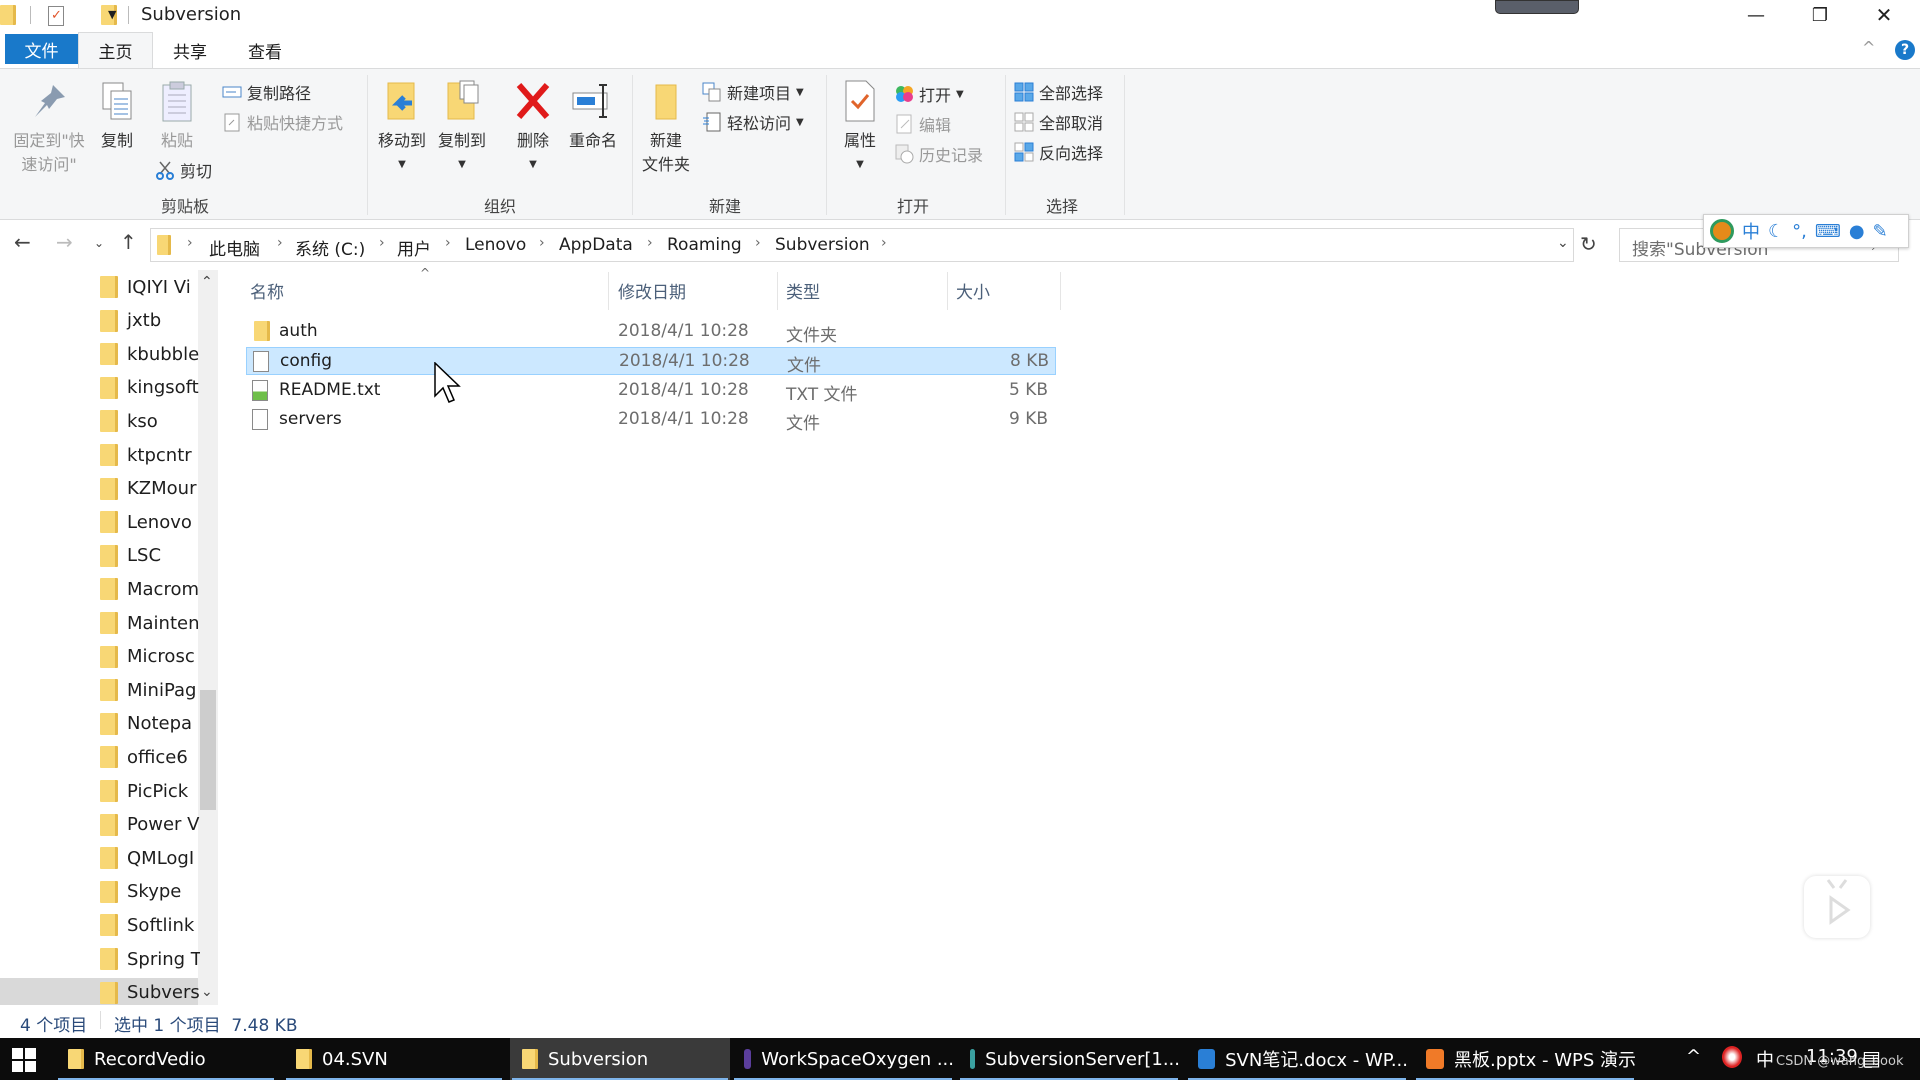 This screenshot has height=1080, width=1920. I want to click on delete-button: 删除 ▼, so click(533, 128).